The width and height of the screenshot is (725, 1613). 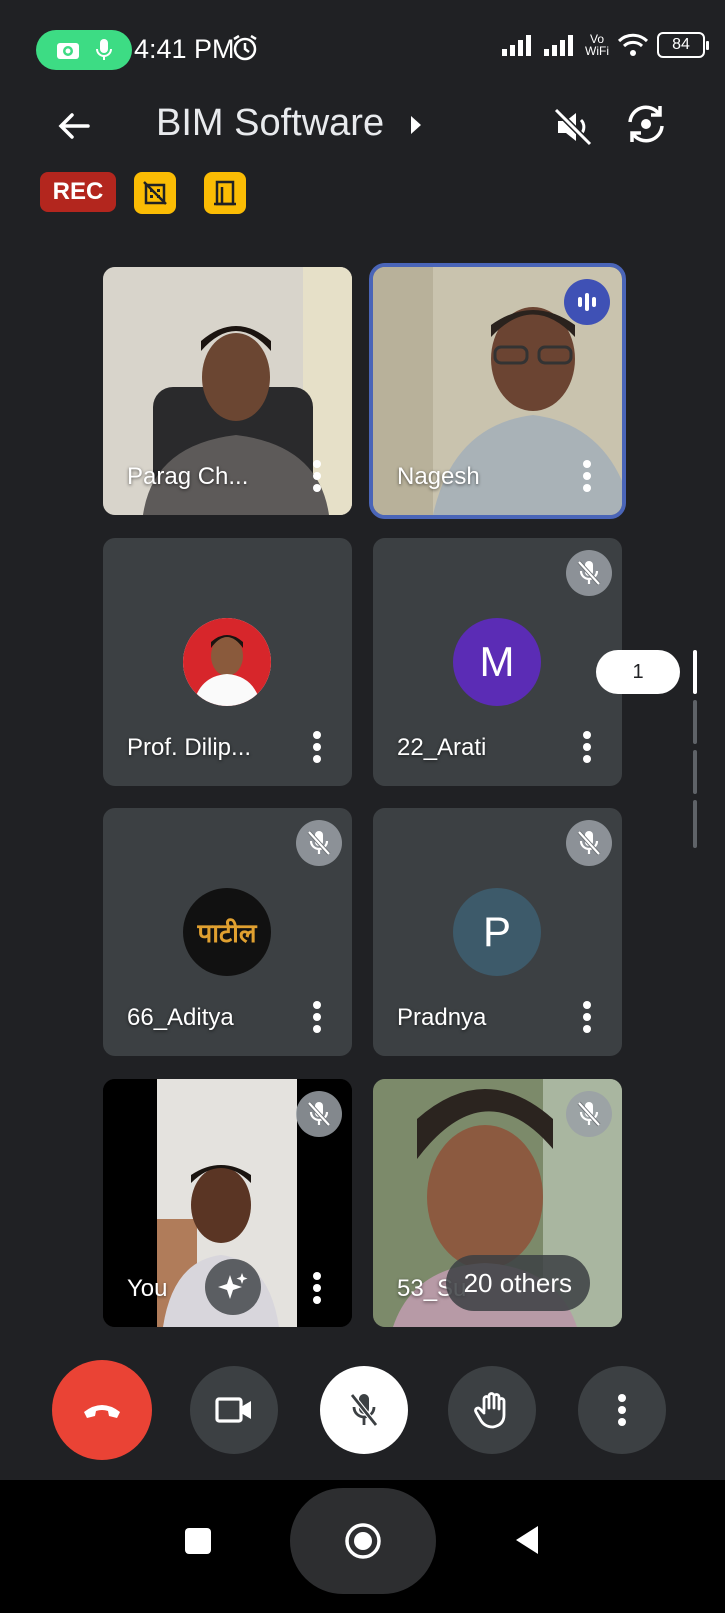 I want to click on camera-icon, so click(x=67, y=51).